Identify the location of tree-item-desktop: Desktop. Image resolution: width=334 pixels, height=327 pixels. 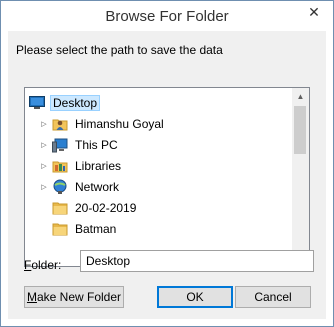
(65, 103).